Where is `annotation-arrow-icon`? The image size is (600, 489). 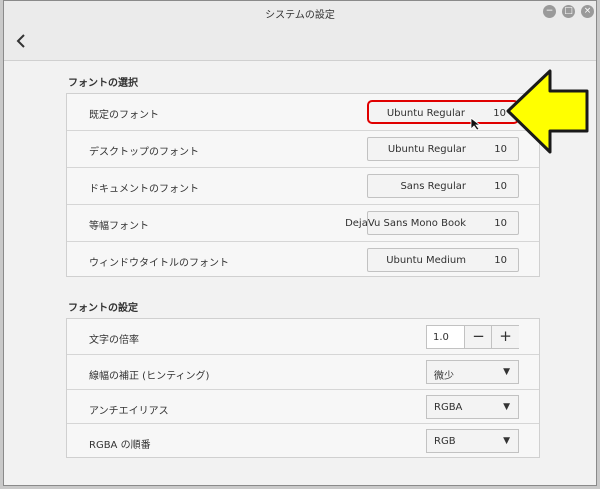 annotation-arrow-icon is located at coordinates (547, 113).